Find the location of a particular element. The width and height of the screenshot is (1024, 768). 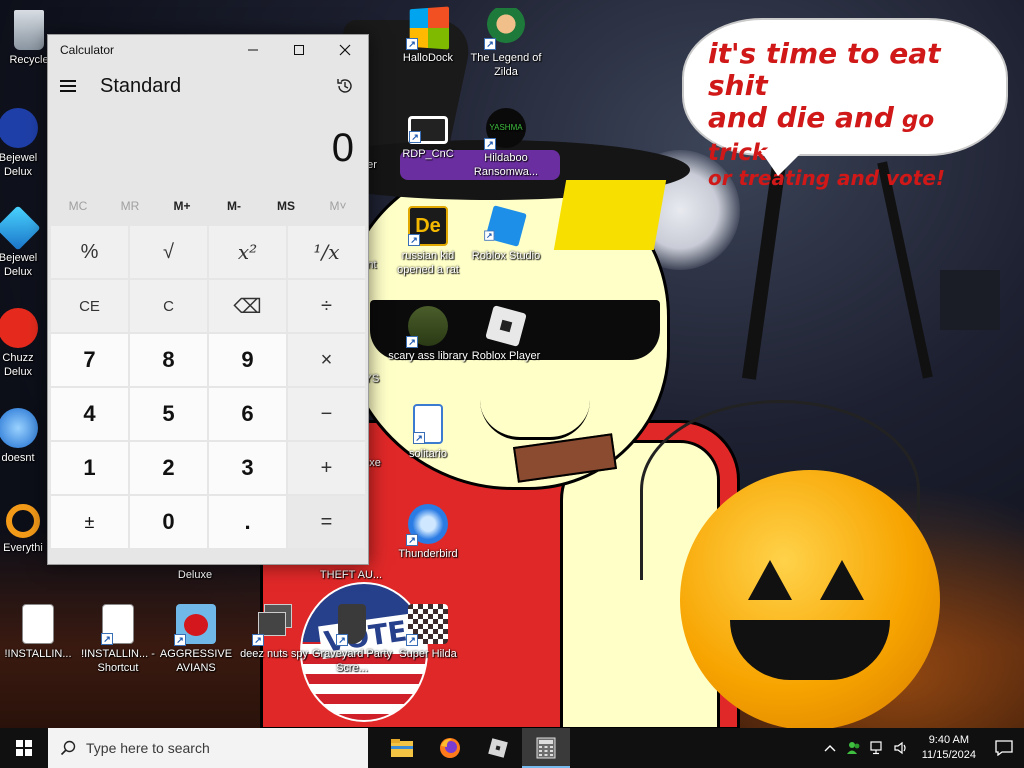

rdp-monitor-icon: ↗ is located at coordinates (428, 130).